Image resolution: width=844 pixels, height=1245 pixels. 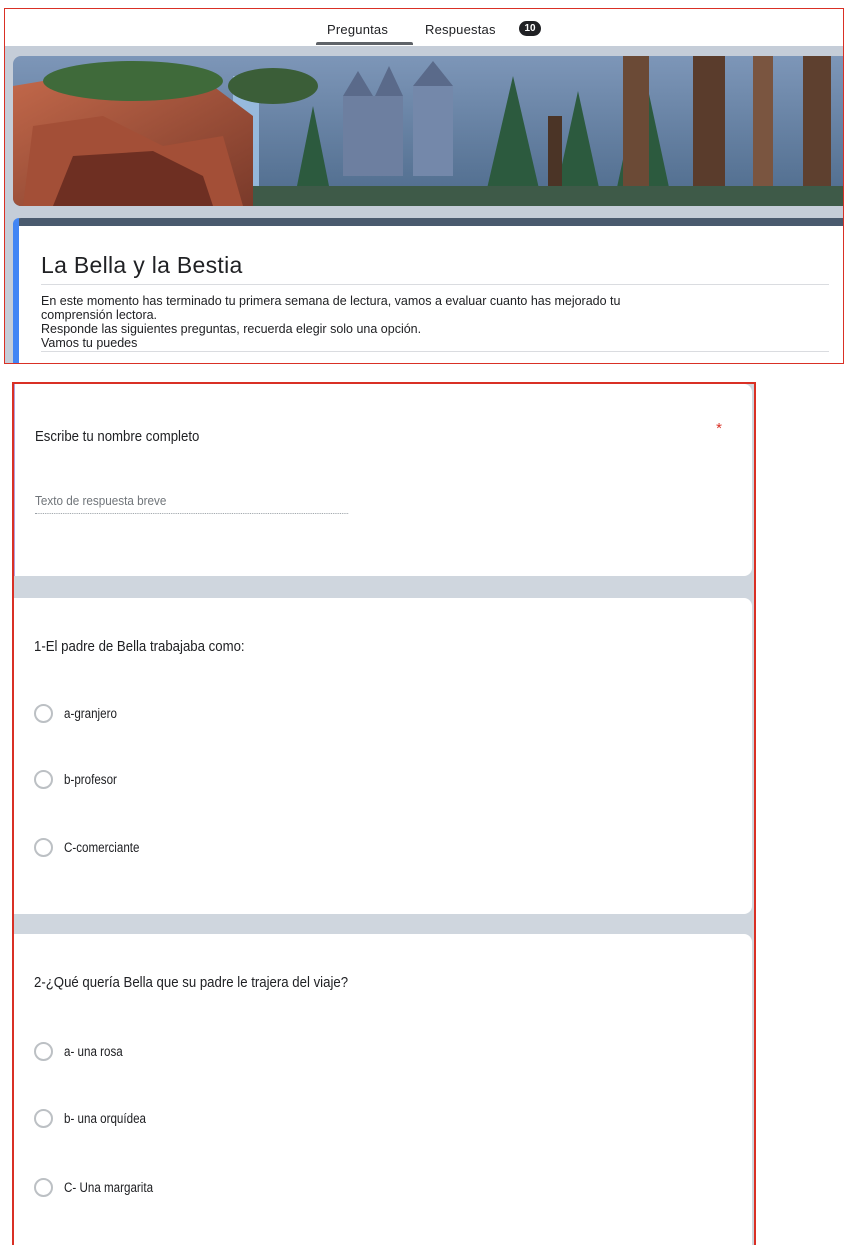 I want to click on tab-preguntas: Preguntas, so click(x=357, y=29).